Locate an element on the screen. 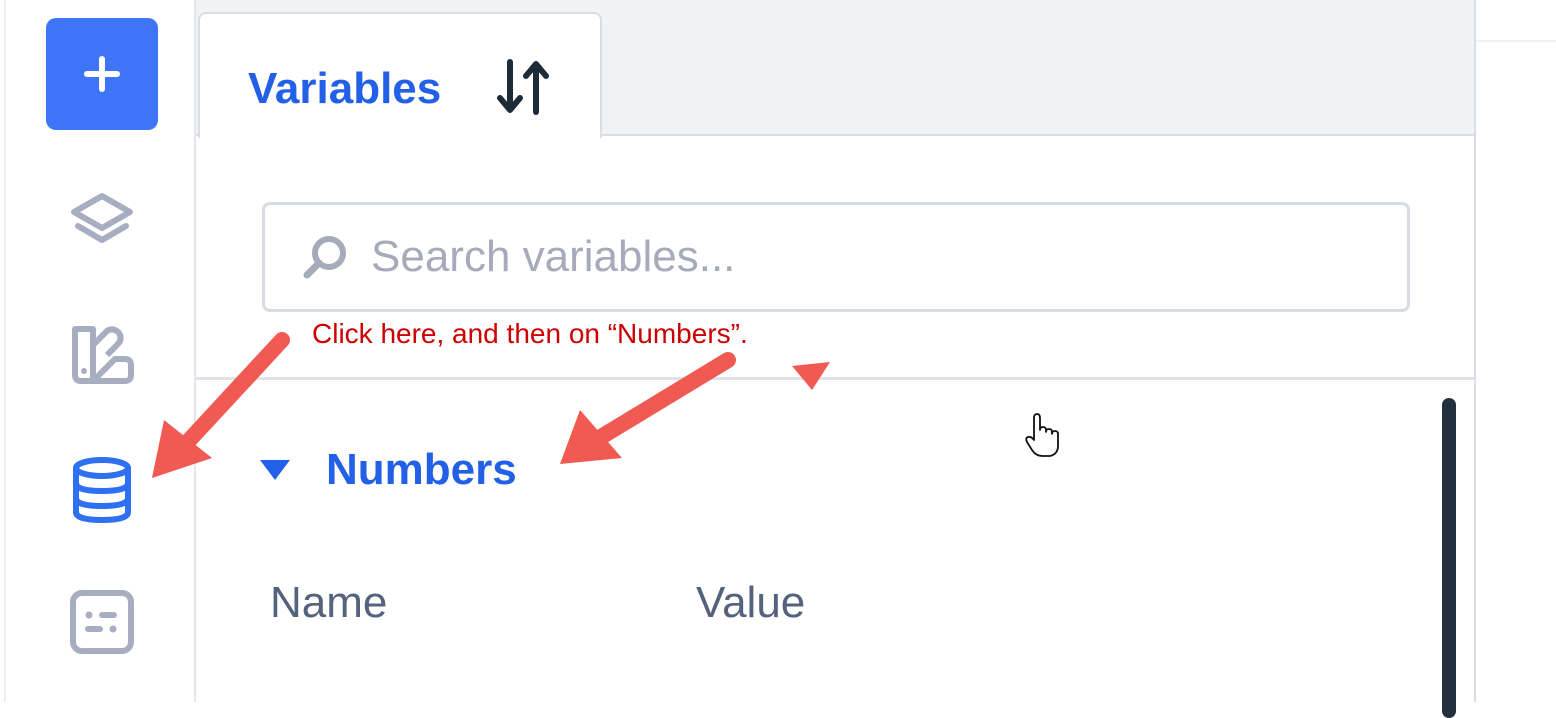 The height and width of the screenshot is (718, 1556). layers-button is located at coordinates (102, 224).